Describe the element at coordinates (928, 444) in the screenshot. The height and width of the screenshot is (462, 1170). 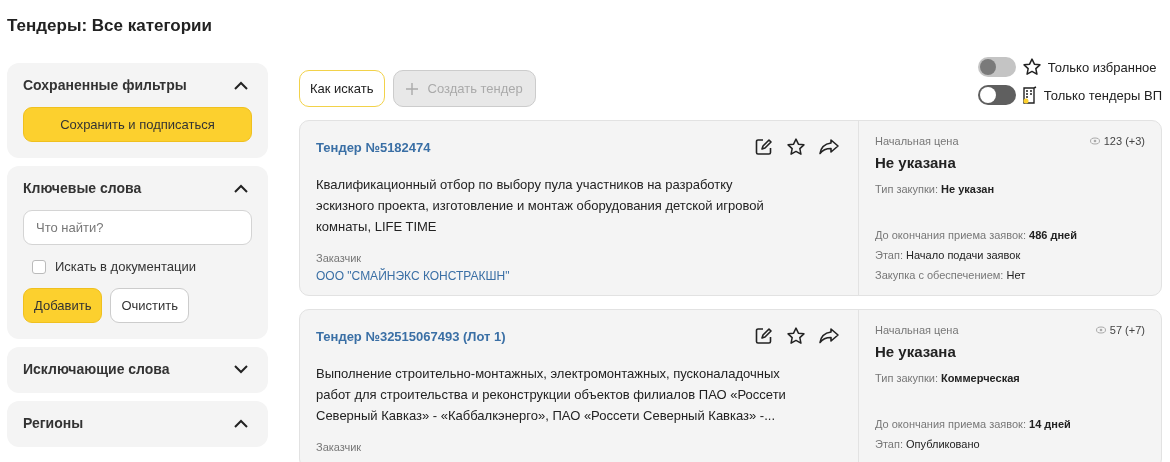
I see `detail-line: Этап: Опубликовано` at that location.